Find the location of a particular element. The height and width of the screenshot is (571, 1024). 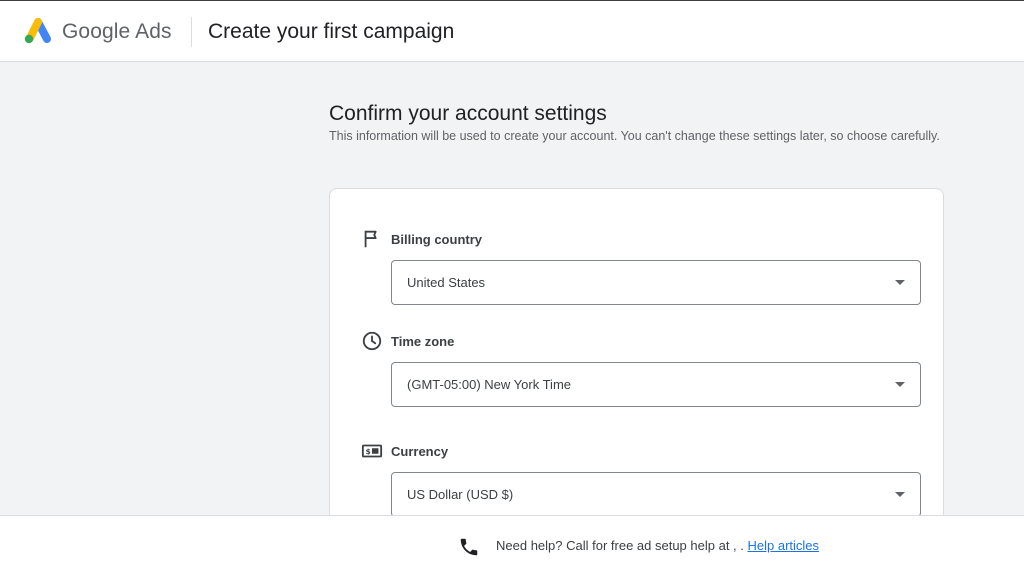

phone-icon is located at coordinates (469, 547).